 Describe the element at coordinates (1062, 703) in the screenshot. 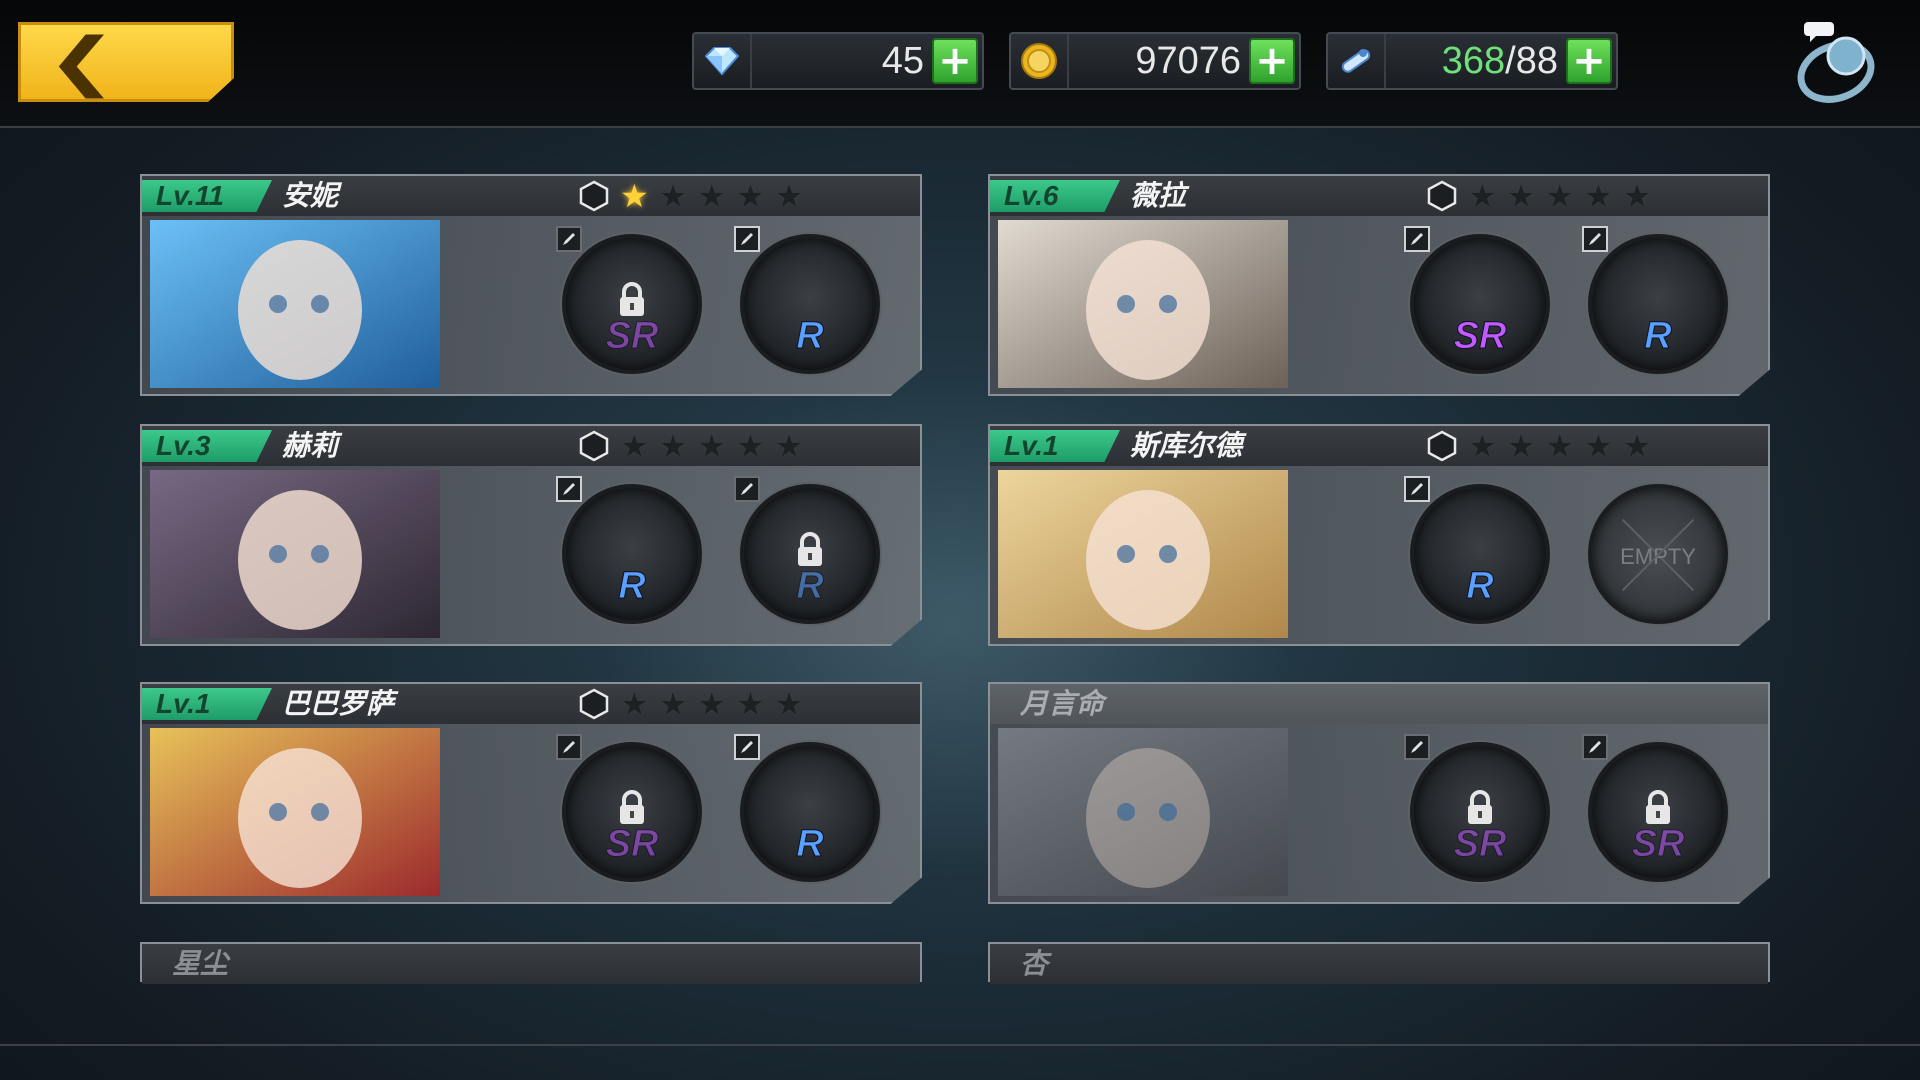

I see `character-name: 月言命` at that location.